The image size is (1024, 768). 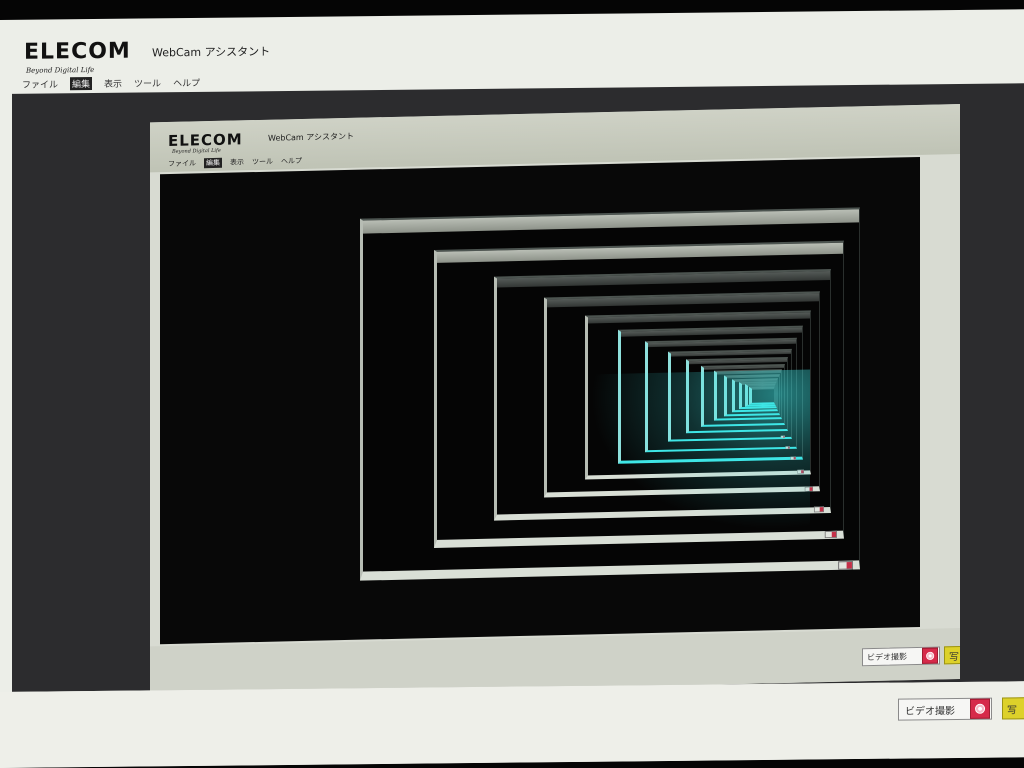 I want to click on menu-bar: ファイル 編集 表示 ツール ヘルプ, so click(x=111, y=83).